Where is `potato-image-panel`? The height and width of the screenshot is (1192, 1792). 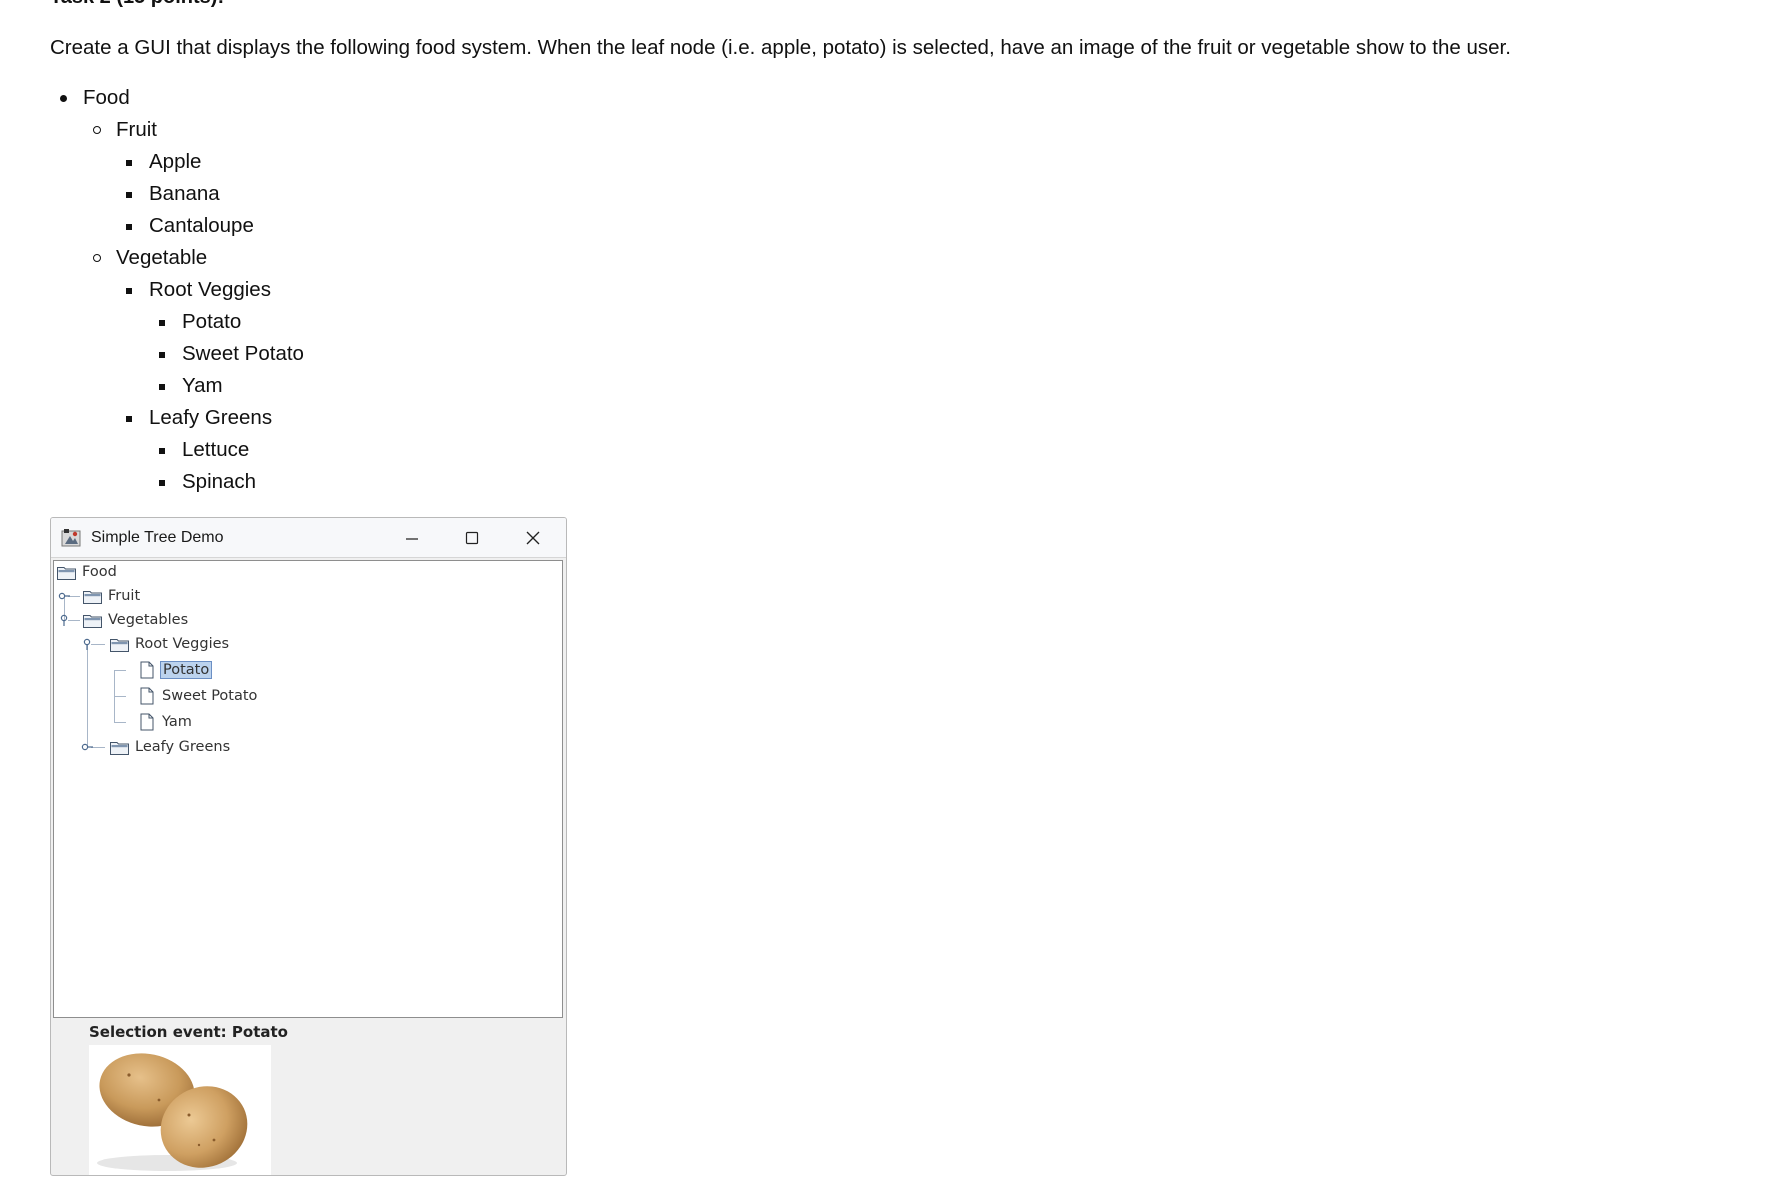 potato-image-panel is located at coordinates (180, 1110).